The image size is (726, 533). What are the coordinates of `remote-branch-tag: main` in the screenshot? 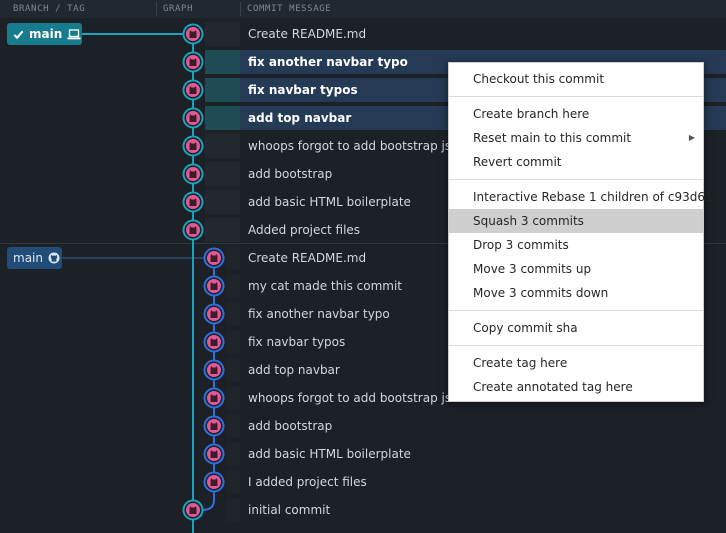 It's located at (34, 258).